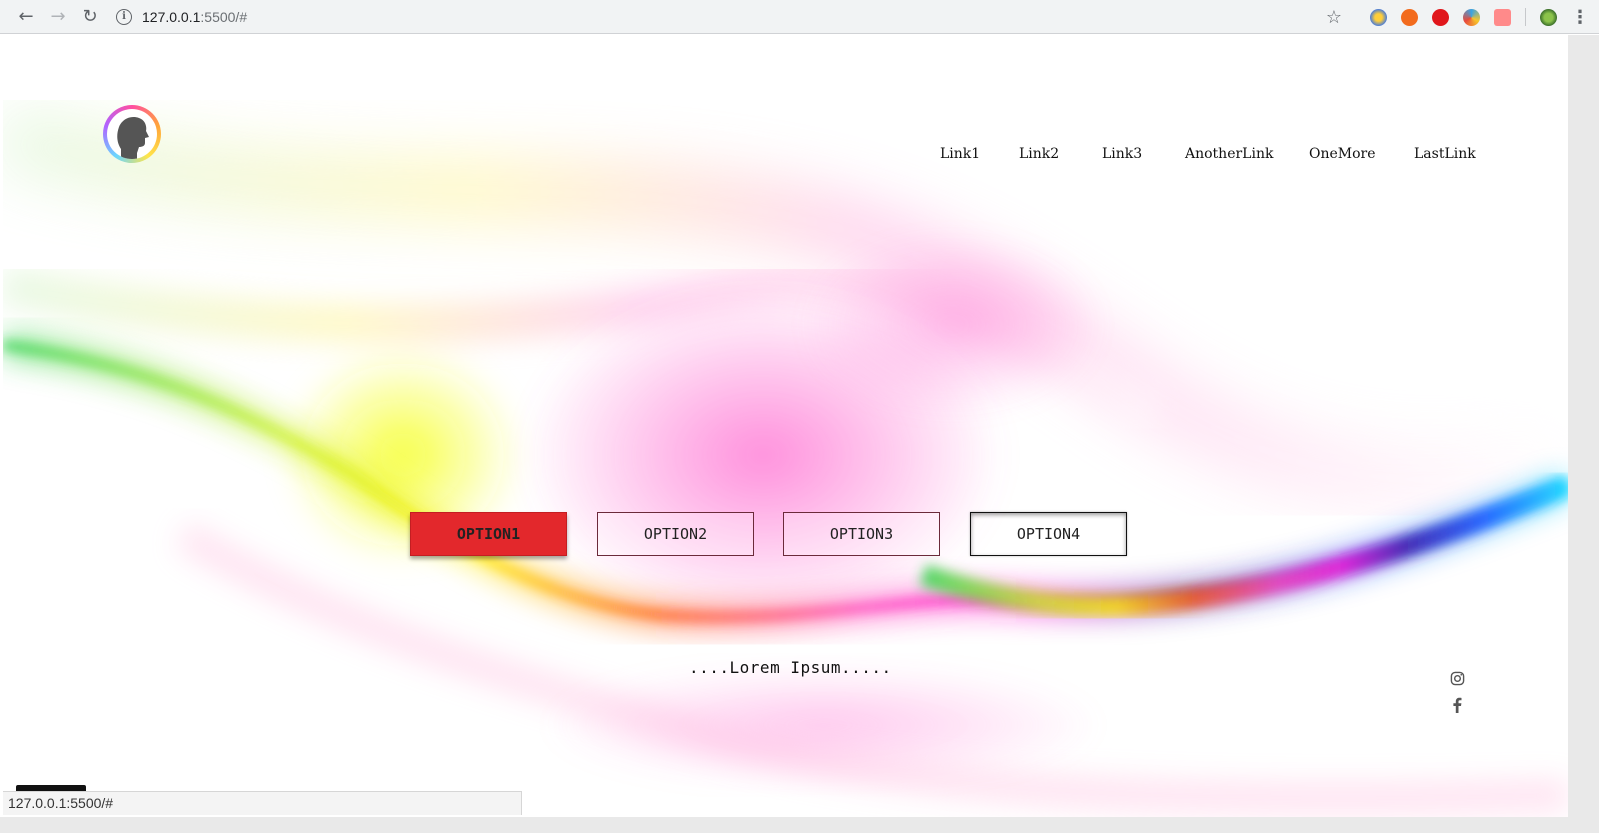 This screenshot has width=1599, height=833. I want to click on window-bottom-edge, so click(784, 825).